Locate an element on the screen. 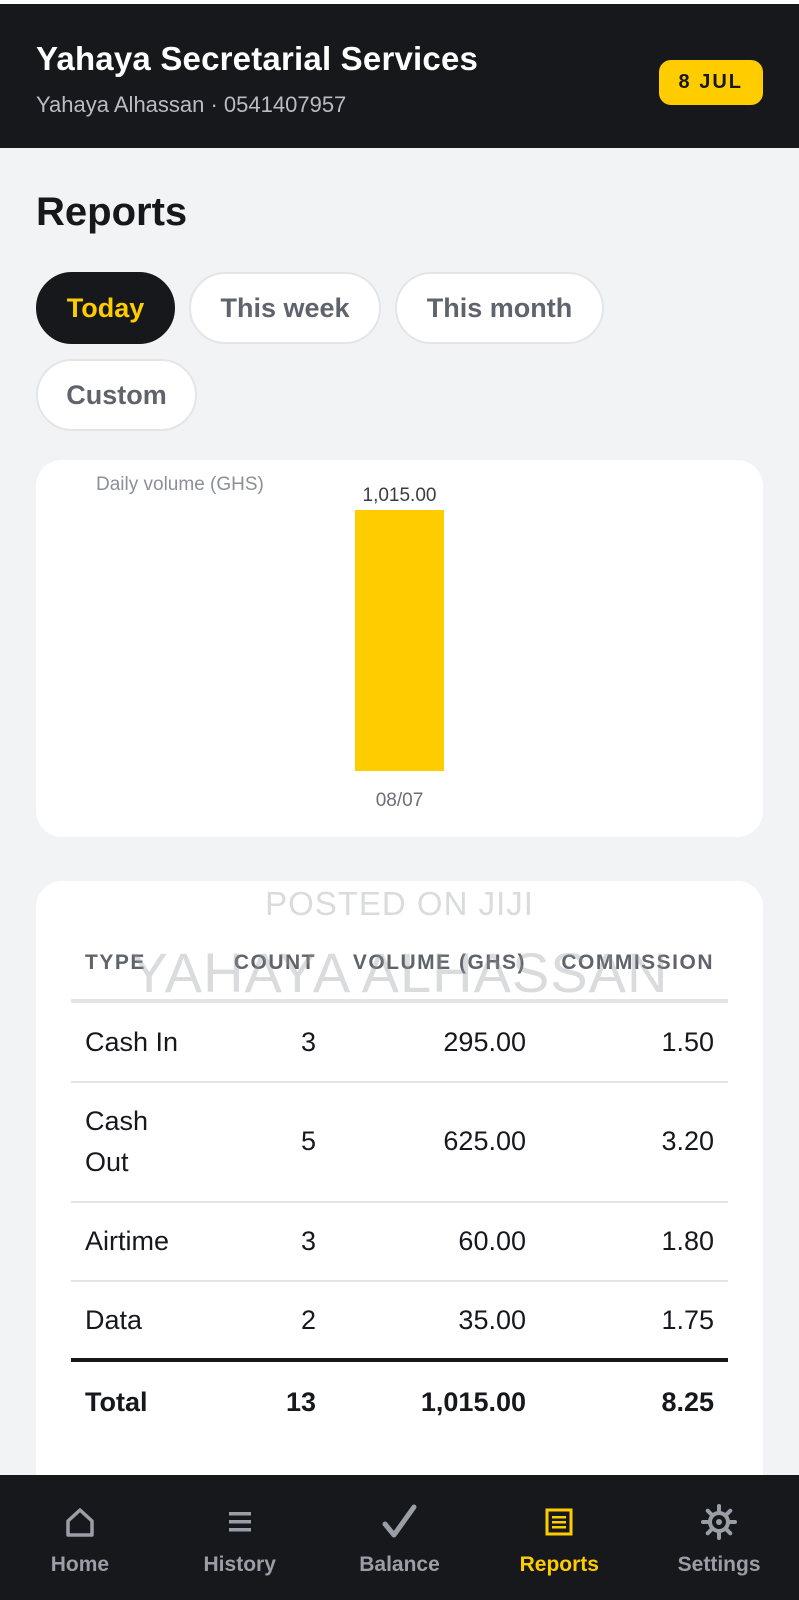  cell-count: 2 is located at coordinates (266, 1321).